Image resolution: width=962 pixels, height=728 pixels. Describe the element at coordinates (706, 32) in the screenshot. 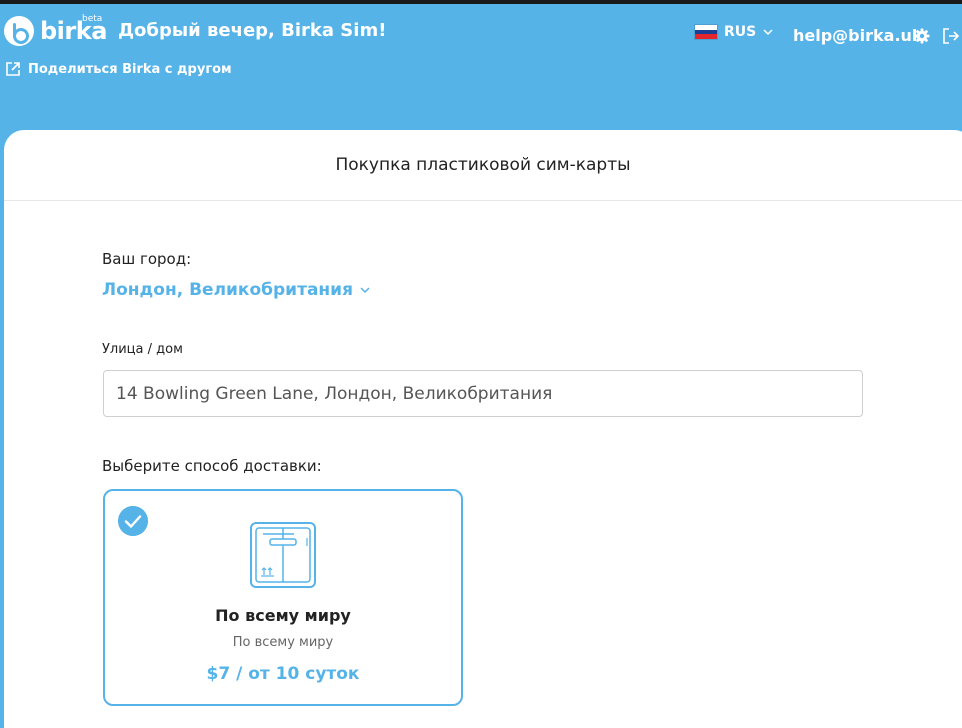

I see `russia-flag-icon` at that location.